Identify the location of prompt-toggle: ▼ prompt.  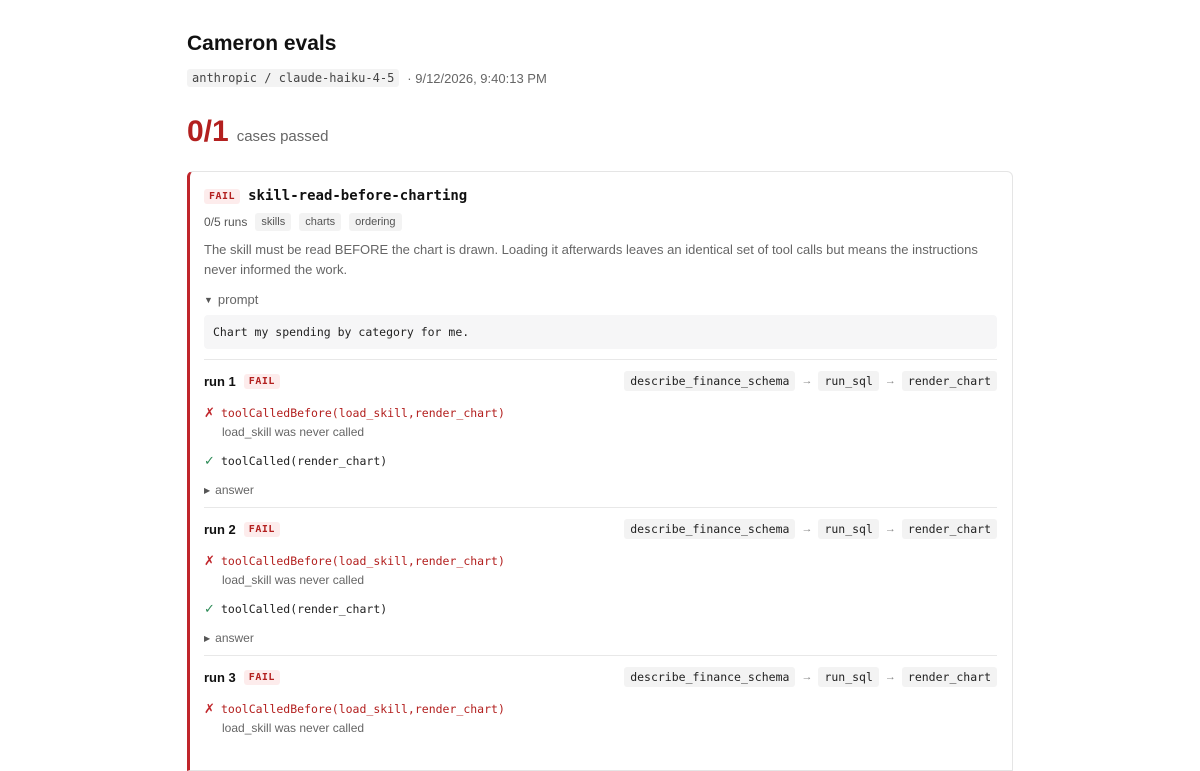
(600, 299).